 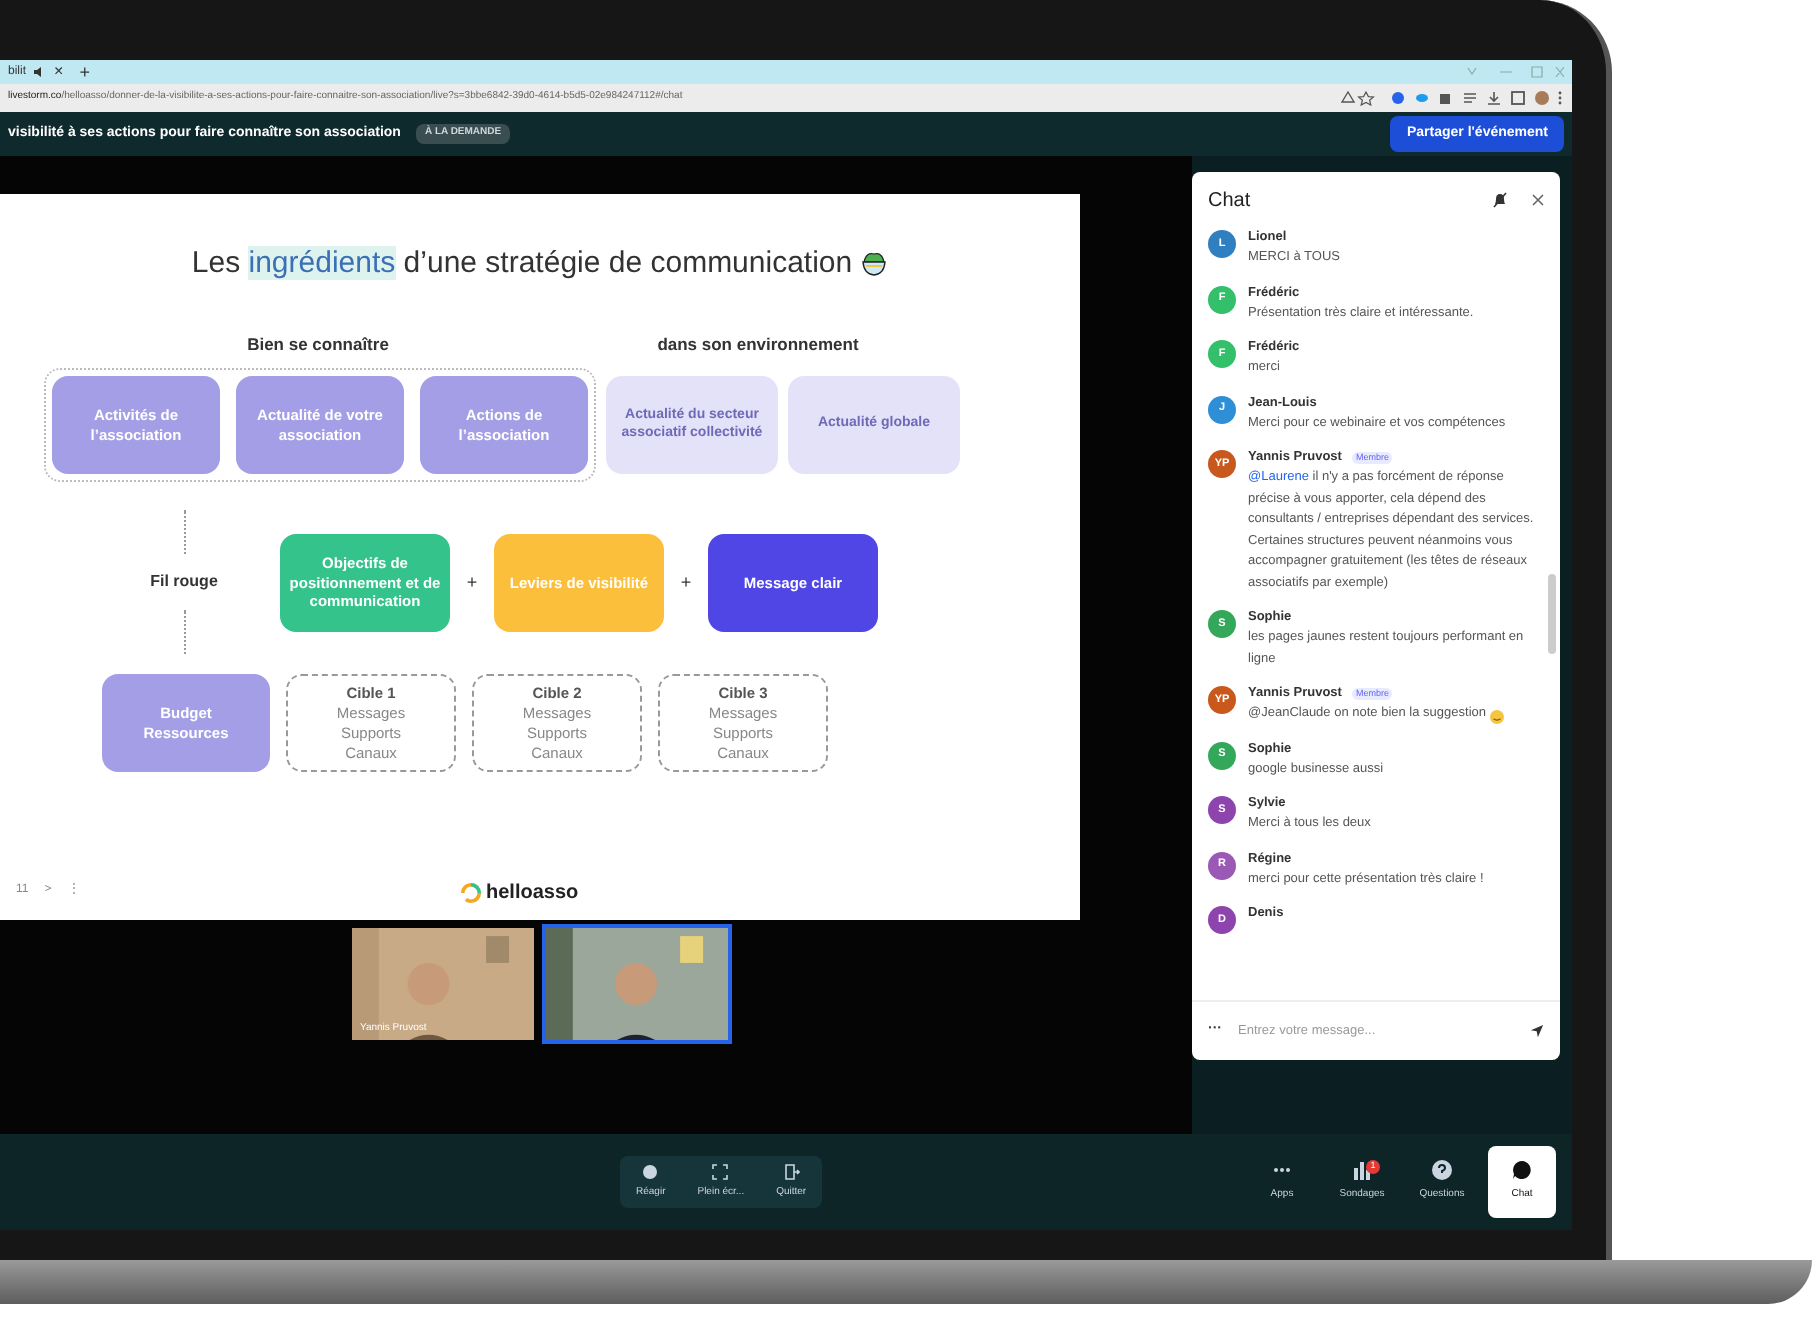 What do you see at coordinates (471, 893) in the screenshot?
I see `logo-ring-icon` at bounding box center [471, 893].